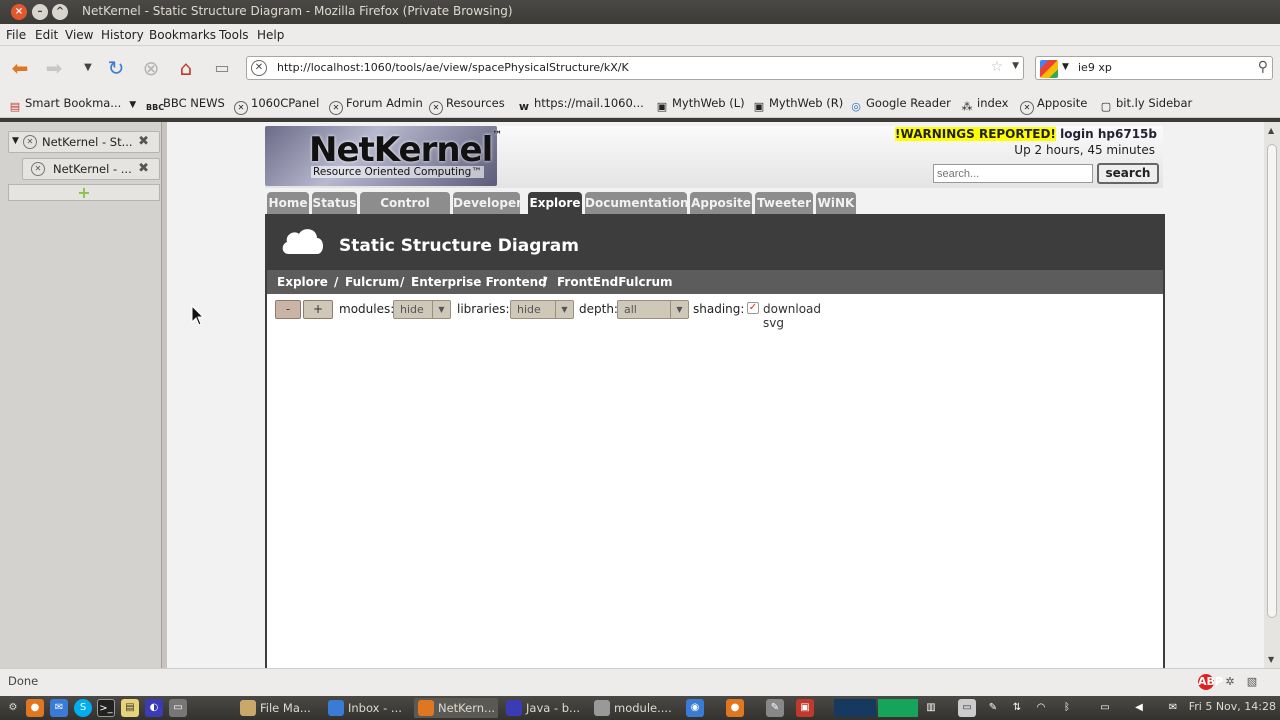 This screenshot has width=1280, height=720. What do you see at coordinates (805, 708) in the screenshot?
I see `tray-app-icon: ▣` at bounding box center [805, 708].